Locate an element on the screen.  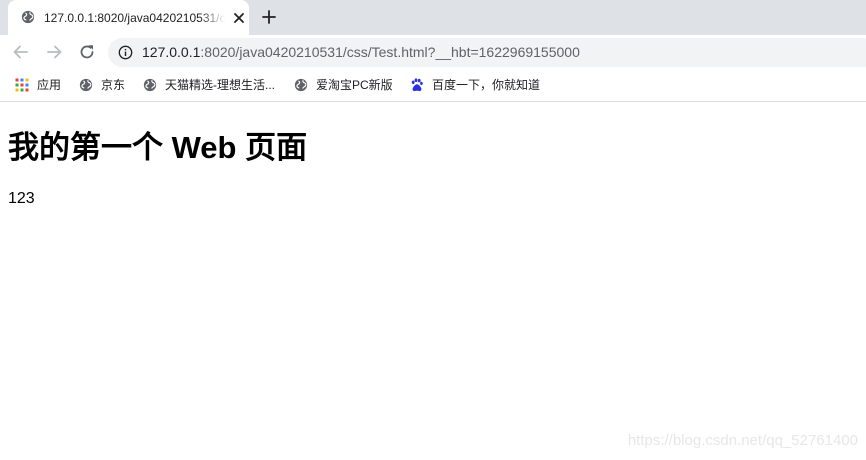
forward-arrow-icon is located at coordinates (54, 52).